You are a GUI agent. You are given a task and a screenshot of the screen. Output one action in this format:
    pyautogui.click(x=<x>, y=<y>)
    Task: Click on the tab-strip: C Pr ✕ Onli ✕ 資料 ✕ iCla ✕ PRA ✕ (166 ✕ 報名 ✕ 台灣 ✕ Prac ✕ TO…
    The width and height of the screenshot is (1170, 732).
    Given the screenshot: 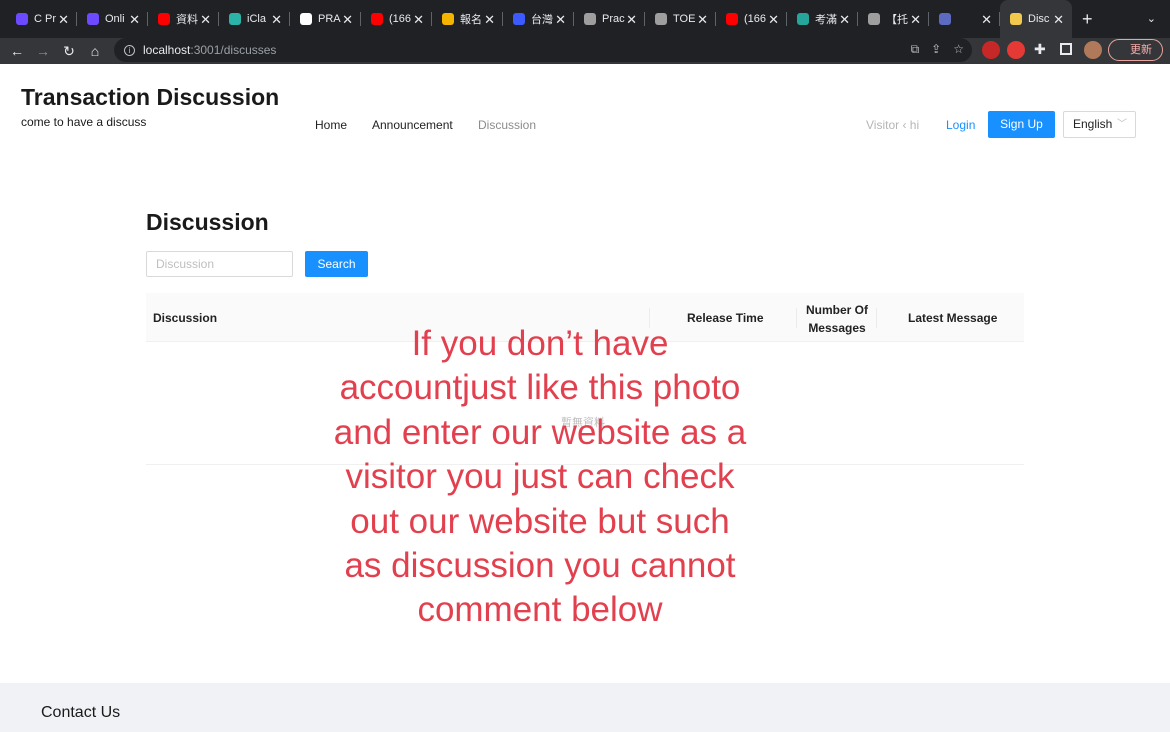 What is the action you would take?
    pyautogui.click(x=503, y=19)
    